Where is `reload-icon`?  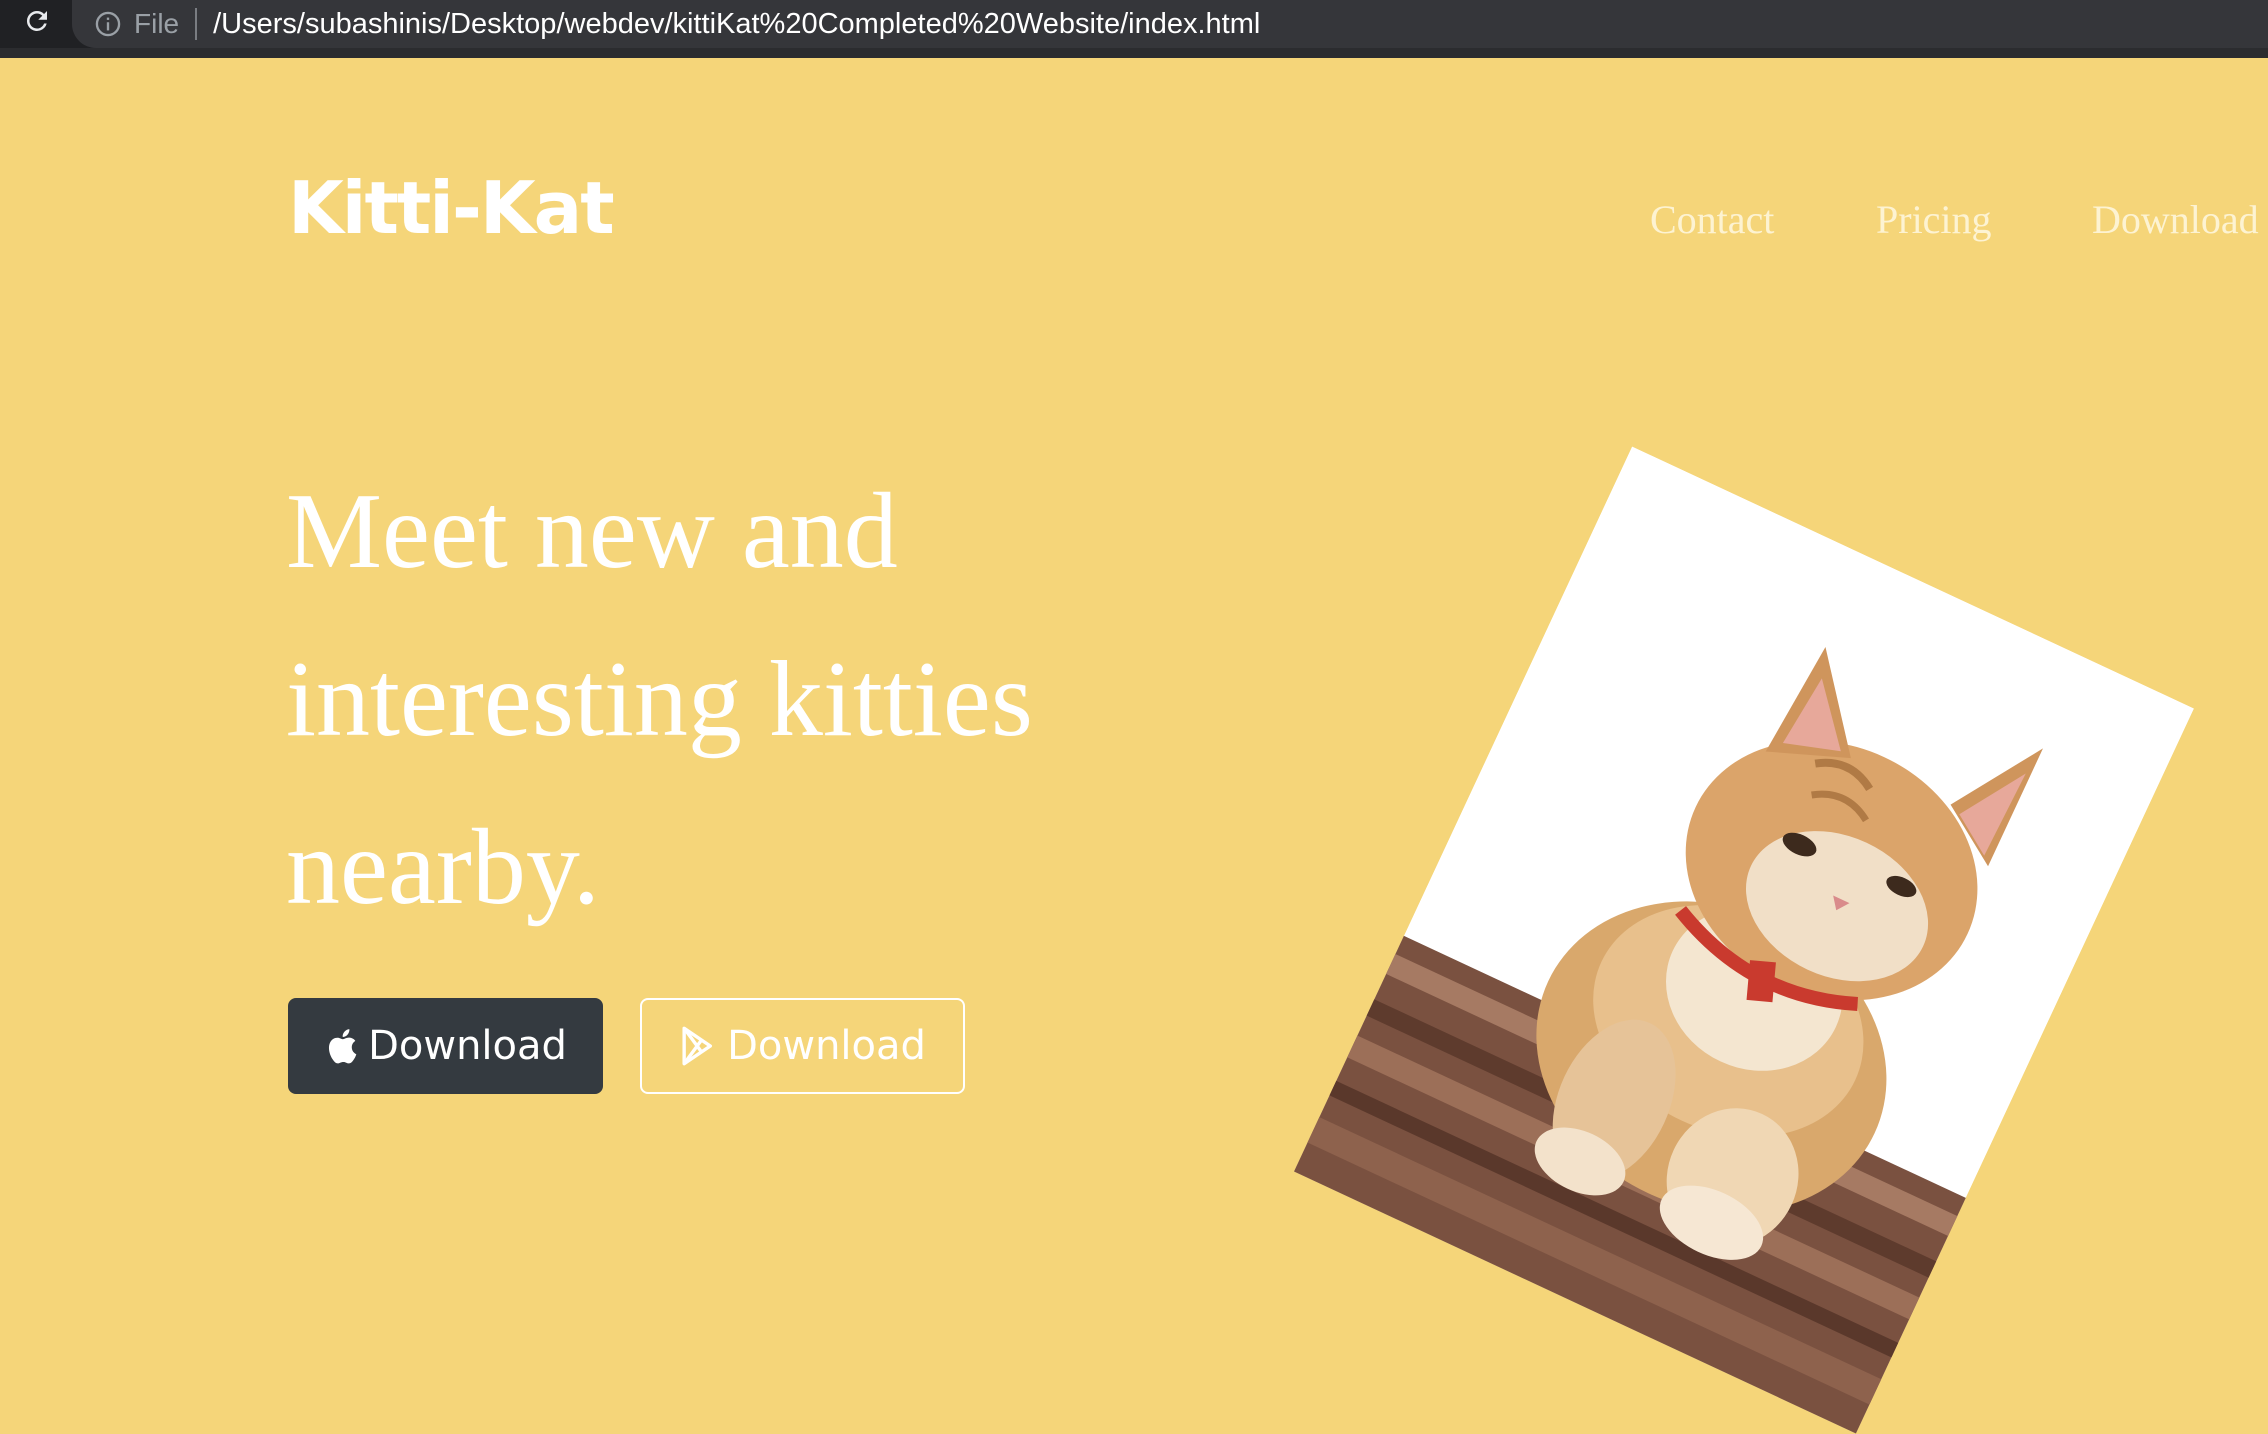 reload-icon is located at coordinates (37, 23).